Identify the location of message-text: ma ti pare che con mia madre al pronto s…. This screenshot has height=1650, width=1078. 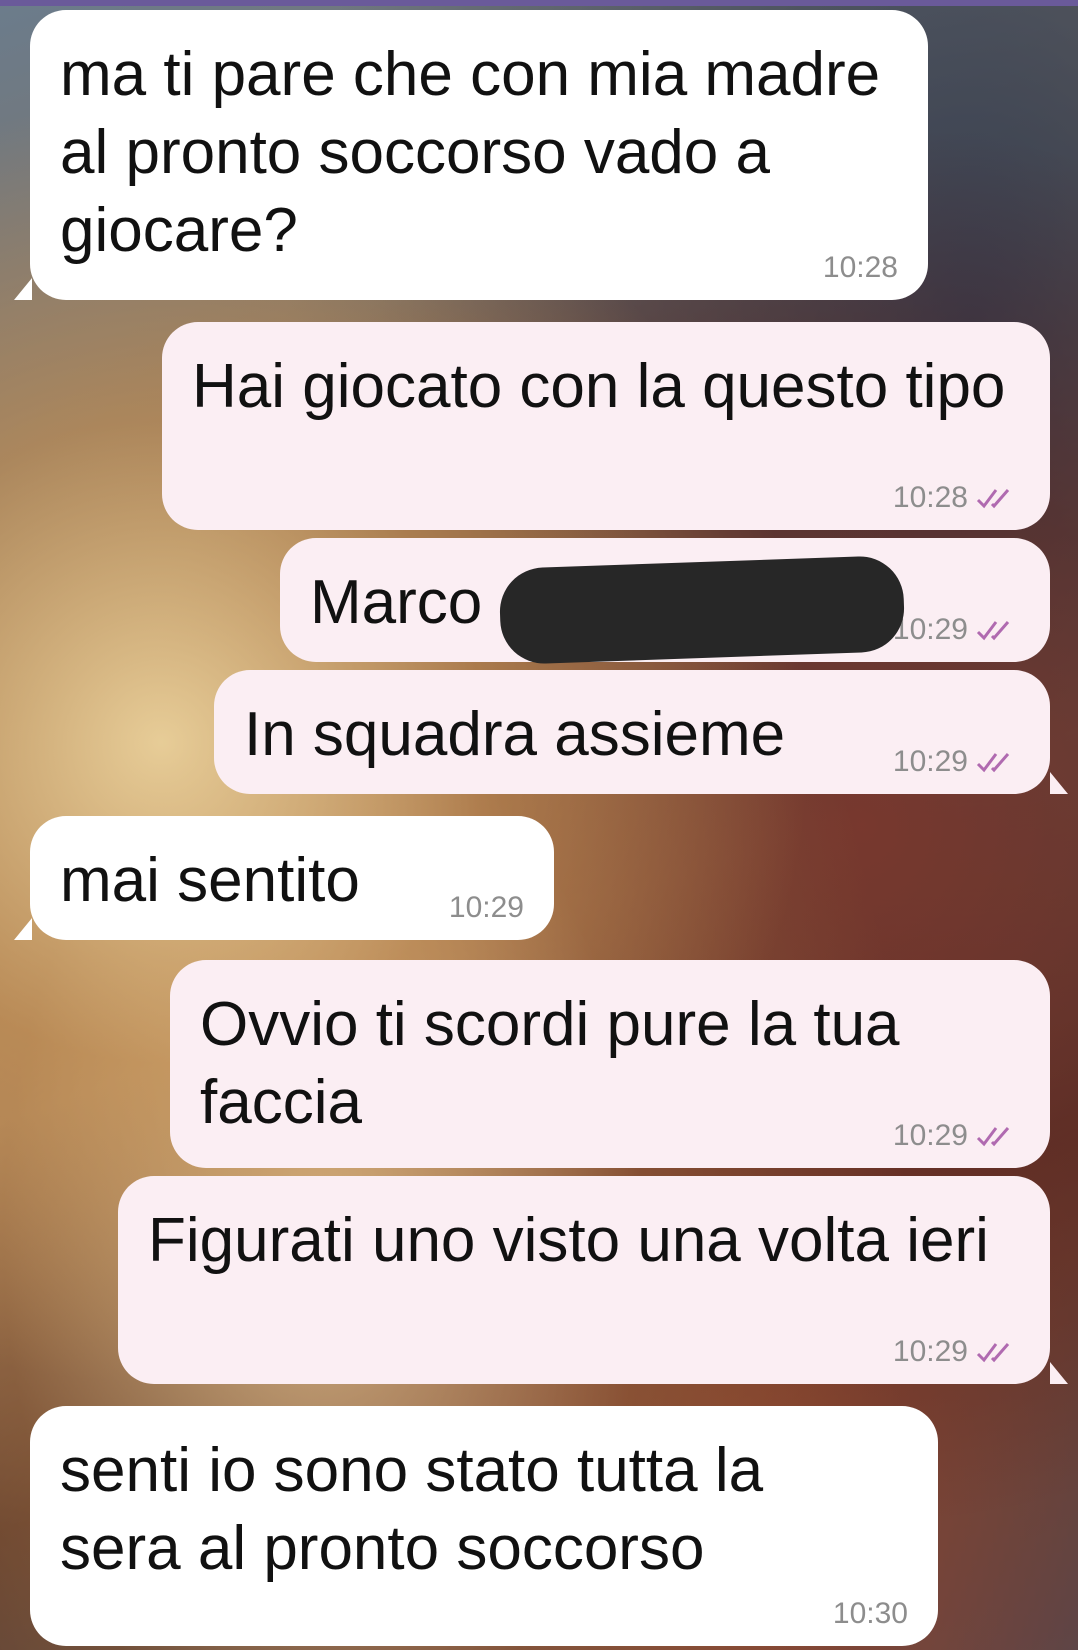
(470, 152).